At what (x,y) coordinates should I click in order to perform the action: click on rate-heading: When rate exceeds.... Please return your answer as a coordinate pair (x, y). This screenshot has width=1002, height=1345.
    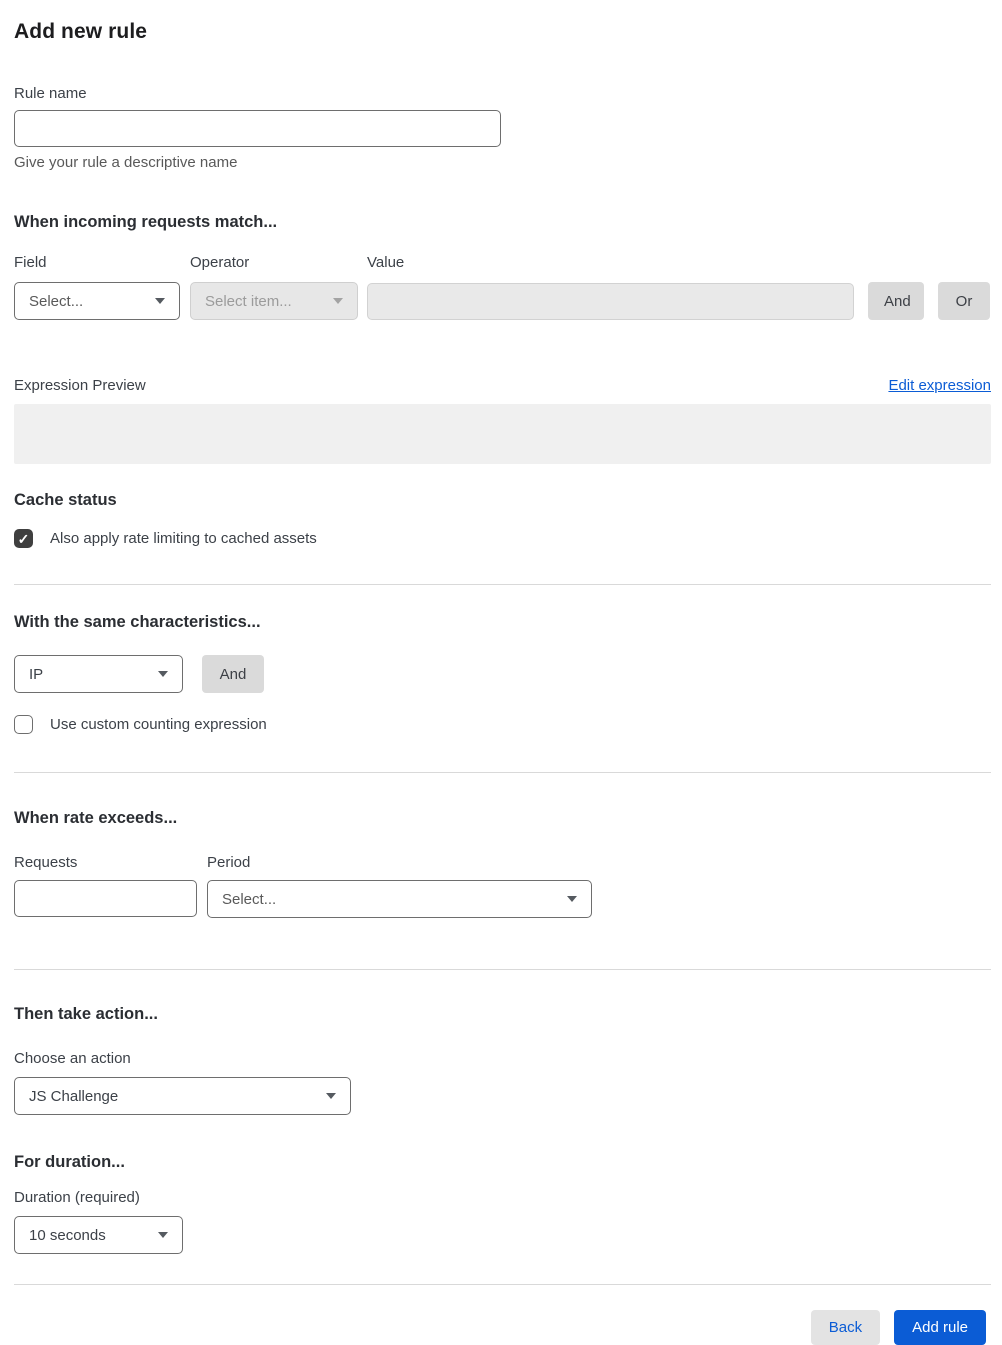
    Looking at the image, I should click on (96, 818).